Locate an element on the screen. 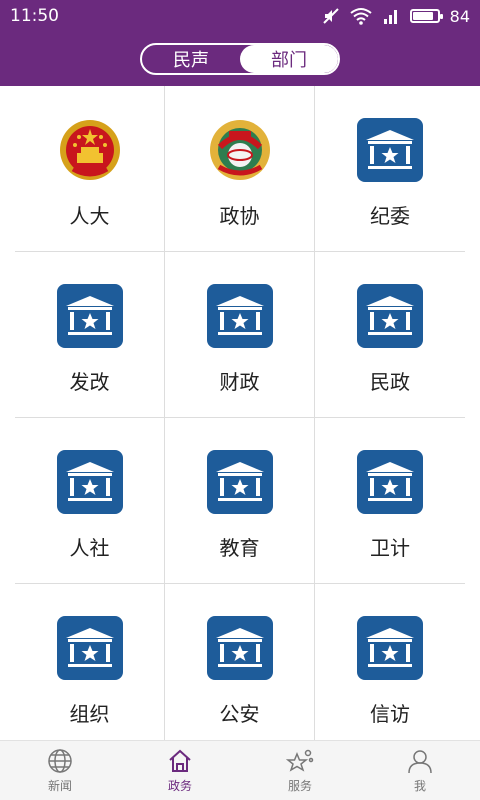 The image size is (480, 800). grid-item-label: 卫计 is located at coordinates (390, 548).